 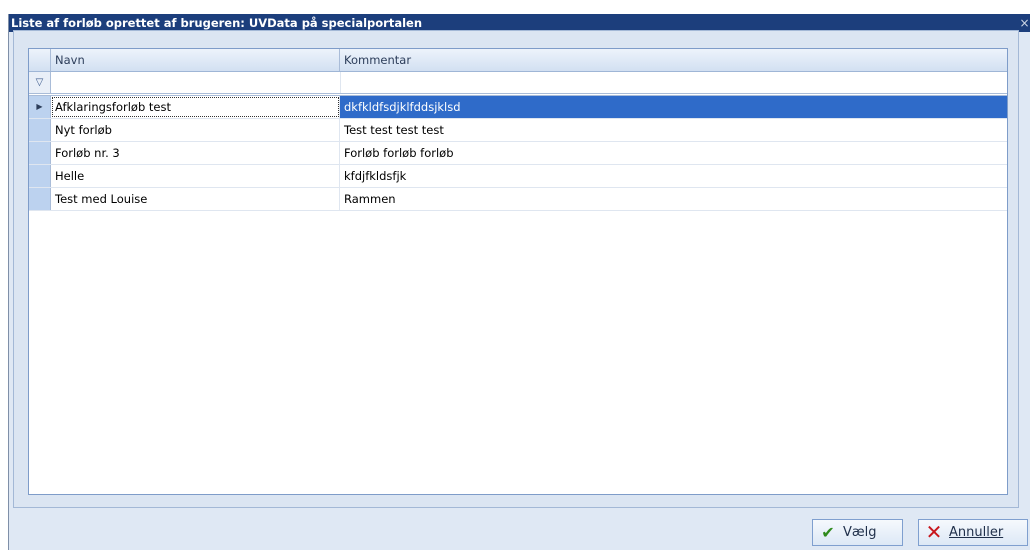 What do you see at coordinates (673, 176) in the screenshot?
I see `cell-kommentar: kfdjfkldsfjk` at bounding box center [673, 176].